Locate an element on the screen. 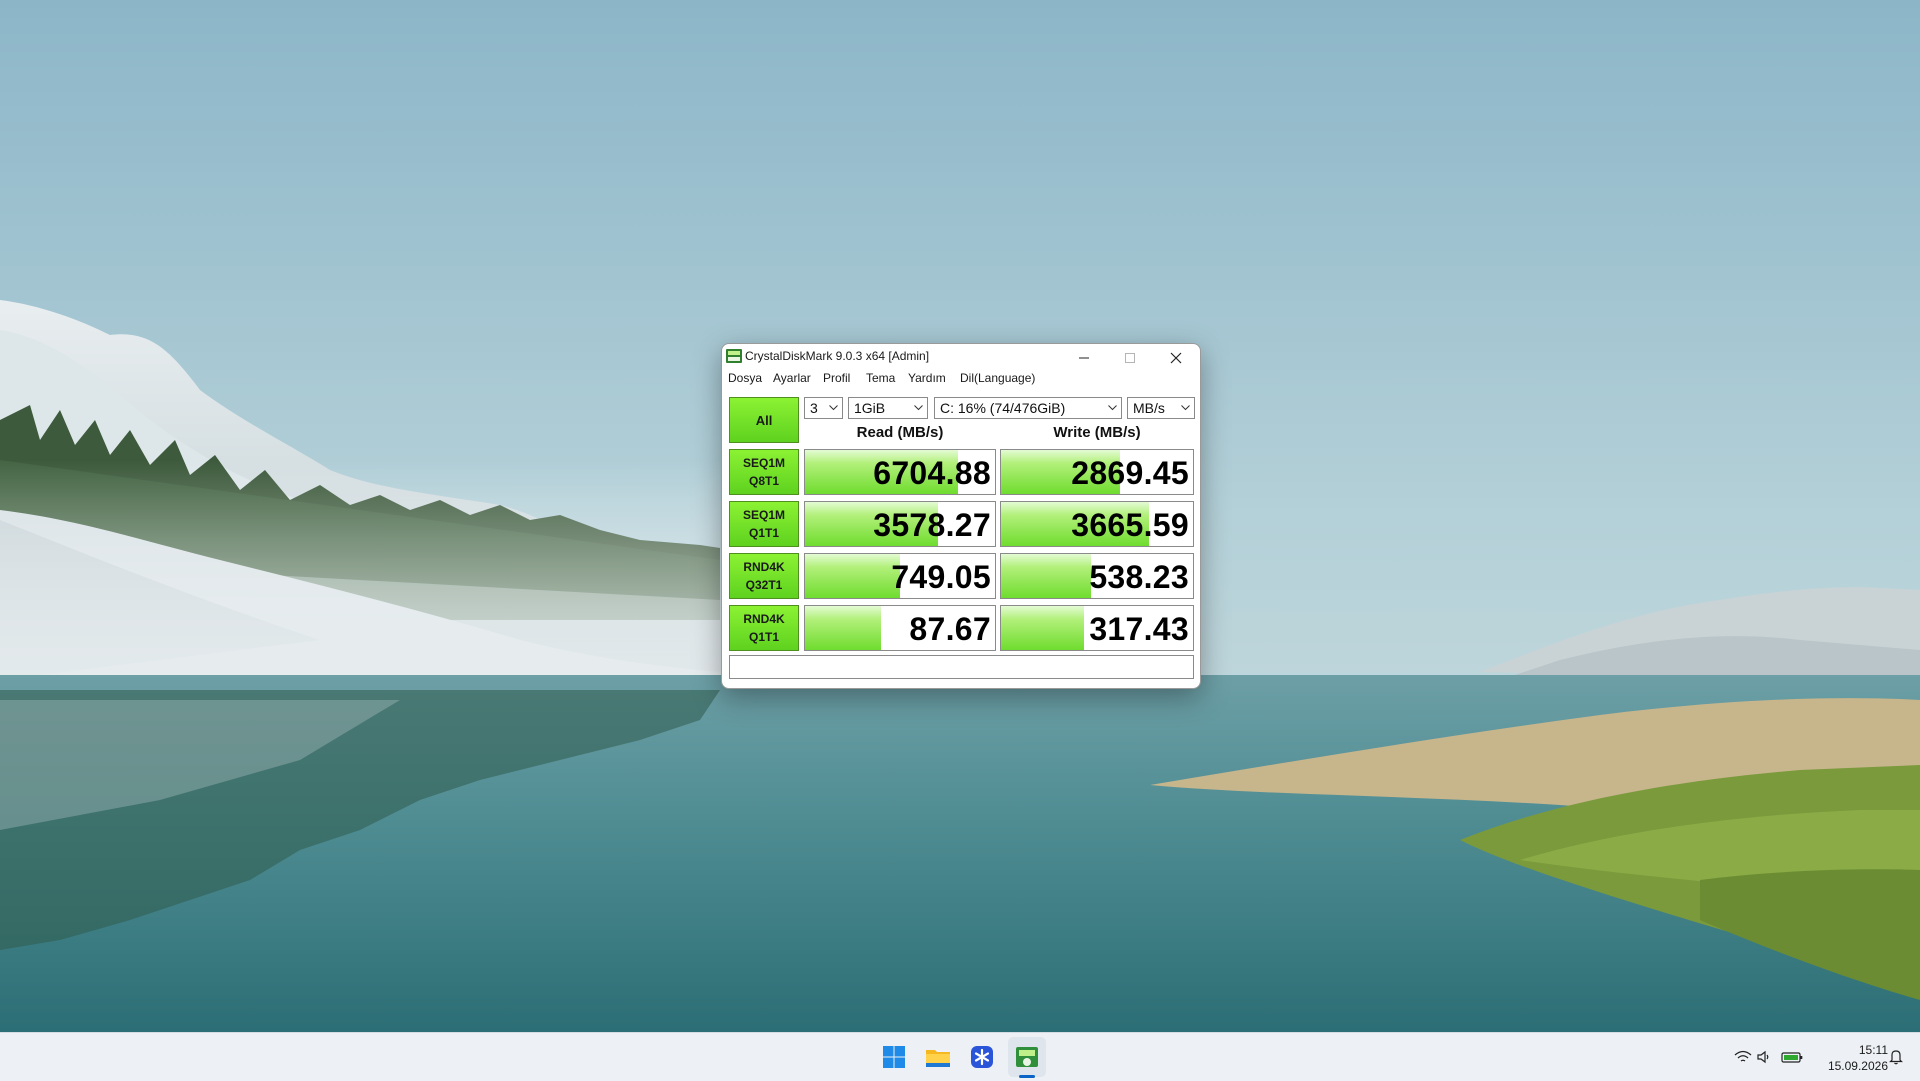 The width and height of the screenshot is (1920, 1081). write-result-seq1m-q1t1: 3665.59 is located at coordinates (1097, 524).